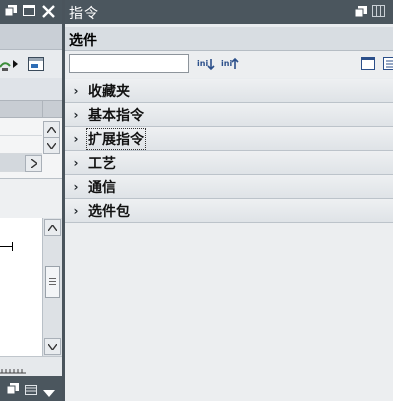  I want to click on monitor-icon, so click(36, 67).